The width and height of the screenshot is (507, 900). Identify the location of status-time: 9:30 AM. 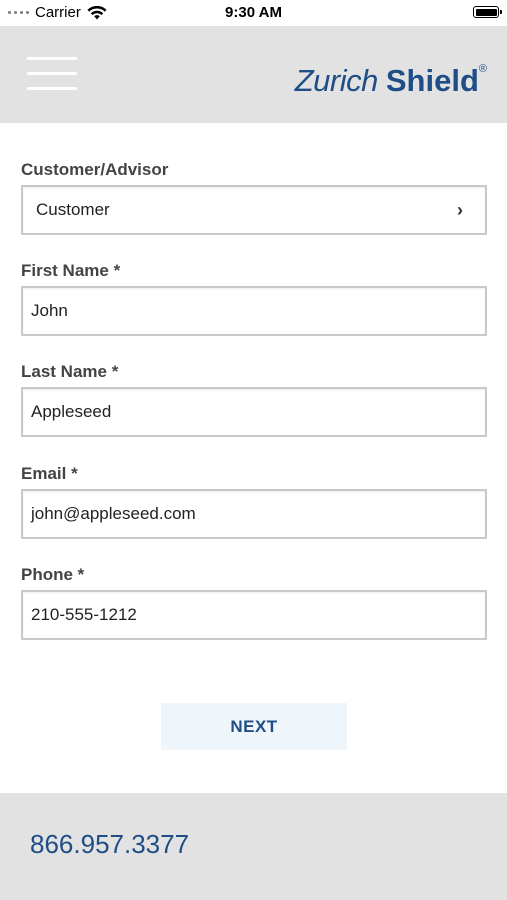
(253, 12).